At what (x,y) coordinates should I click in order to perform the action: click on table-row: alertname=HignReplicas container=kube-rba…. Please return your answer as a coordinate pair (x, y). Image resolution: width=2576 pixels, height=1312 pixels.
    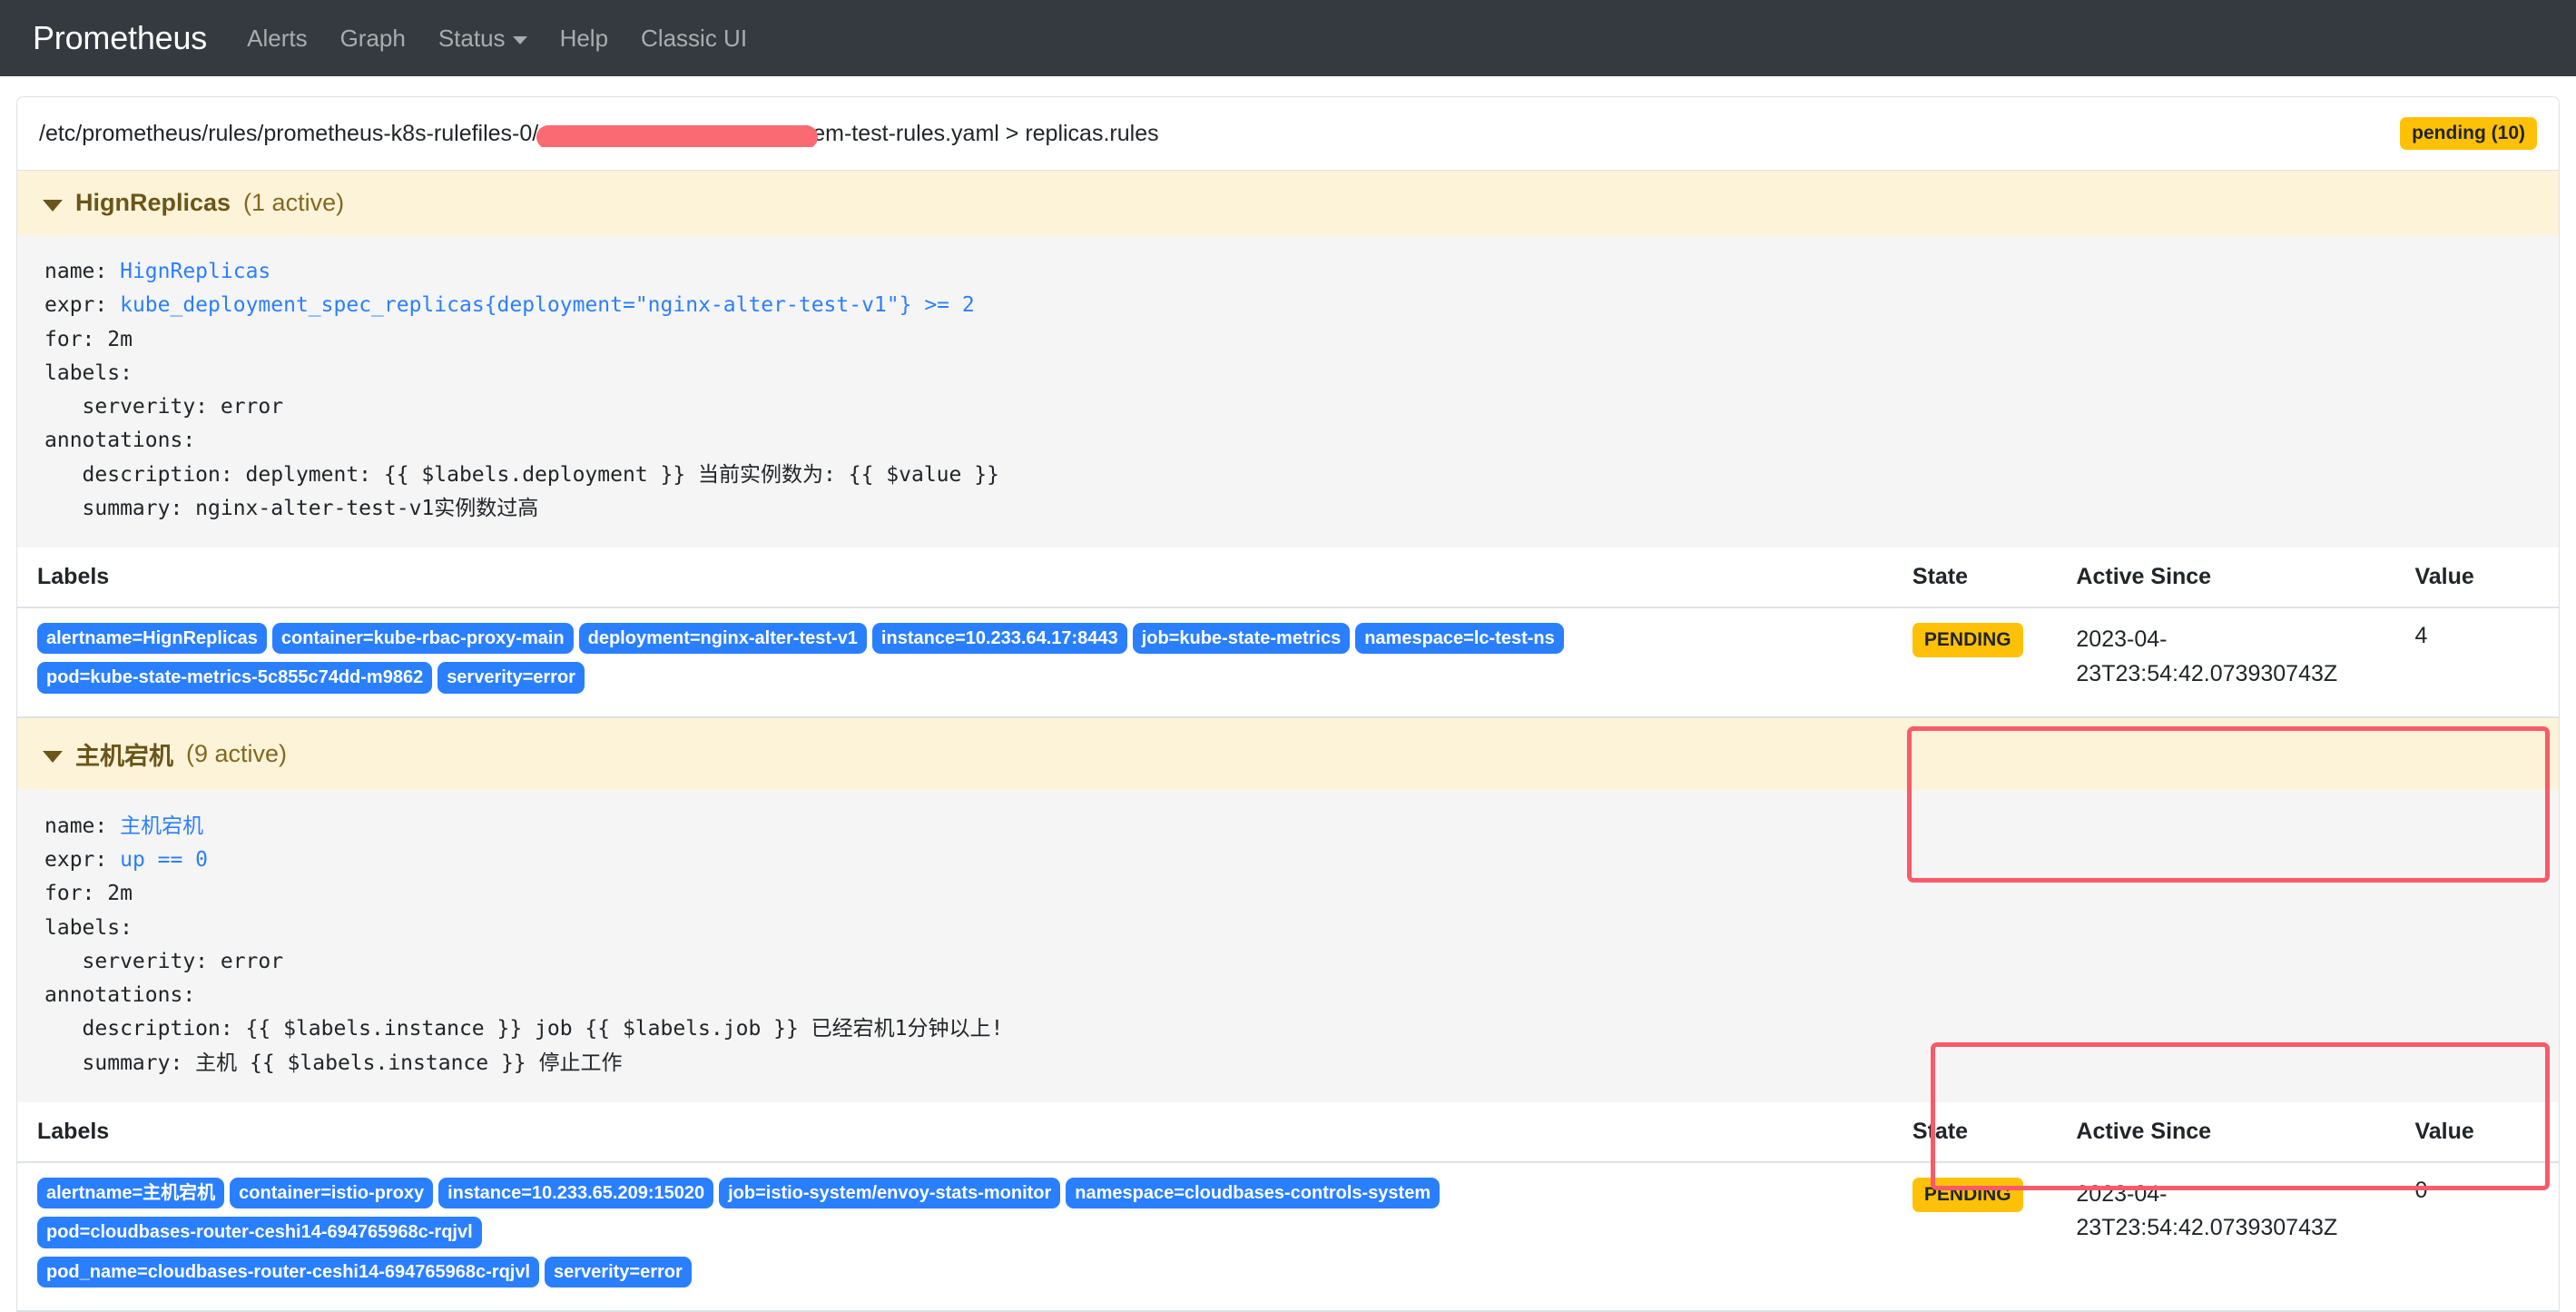
    Looking at the image, I should click on (1288, 662).